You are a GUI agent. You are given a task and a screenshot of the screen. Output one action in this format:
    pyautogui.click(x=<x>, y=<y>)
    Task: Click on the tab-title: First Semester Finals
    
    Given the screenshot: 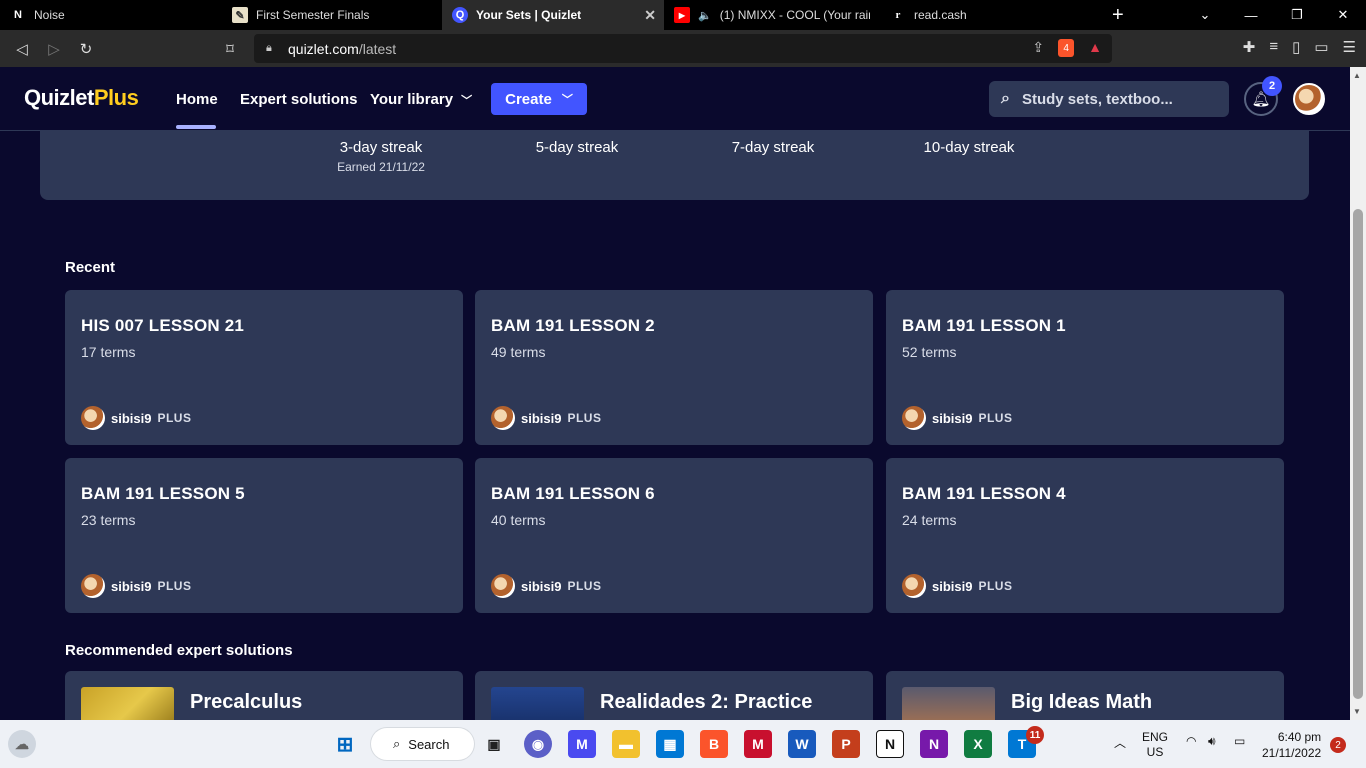 What is the action you would take?
    pyautogui.click(x=313, y=15)
    